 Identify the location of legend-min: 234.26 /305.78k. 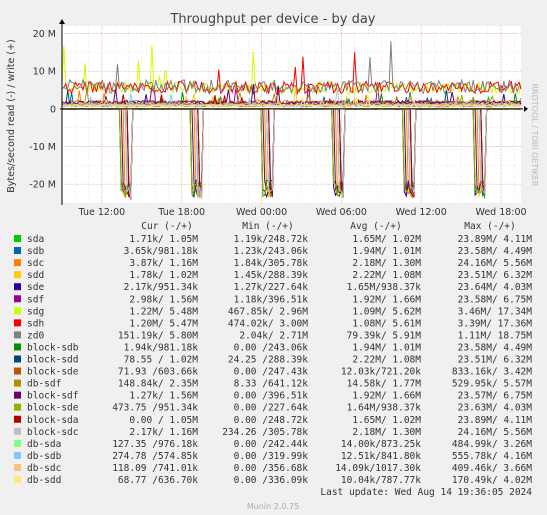
(265, 432).